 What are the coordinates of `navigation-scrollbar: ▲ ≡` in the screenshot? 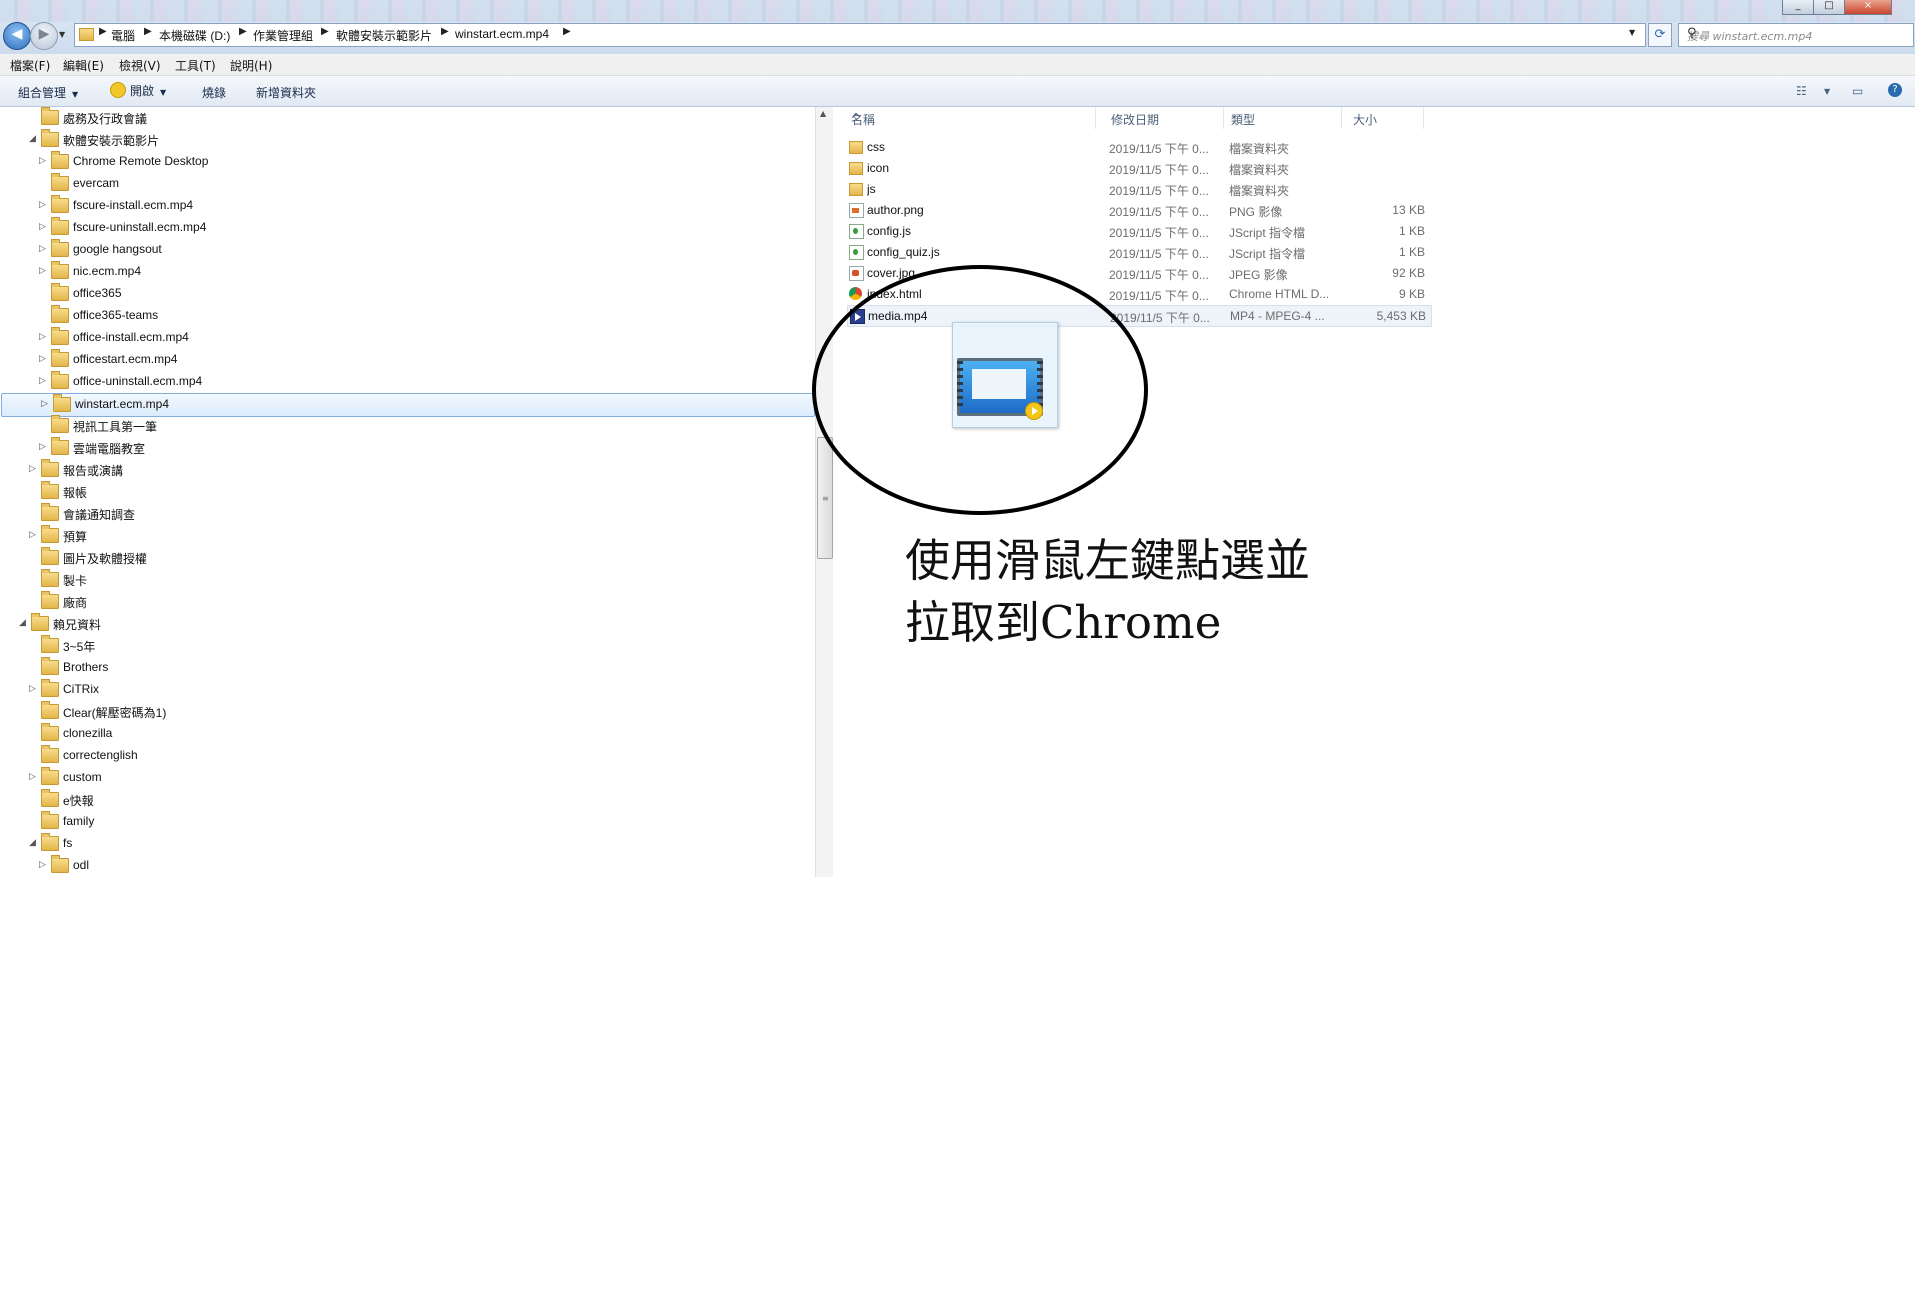 It's located at (824, 492).